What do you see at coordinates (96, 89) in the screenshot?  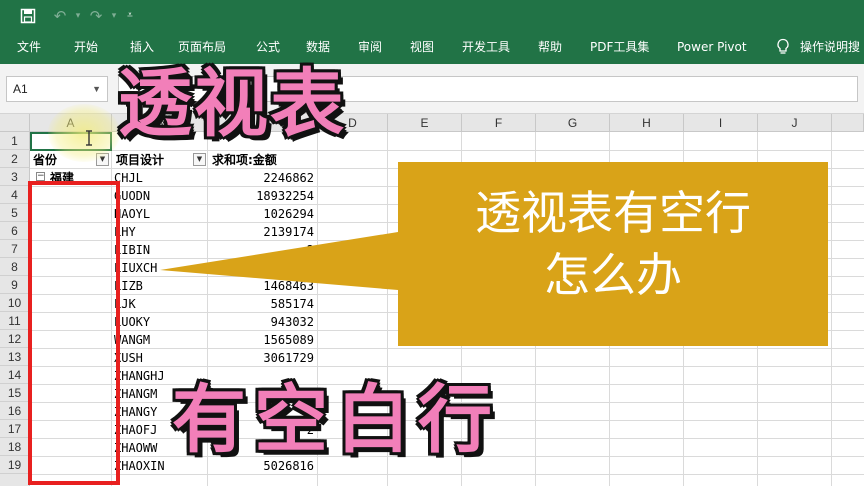 I see `chevron-down-icon: ▼` at bounding box center [96, 89].